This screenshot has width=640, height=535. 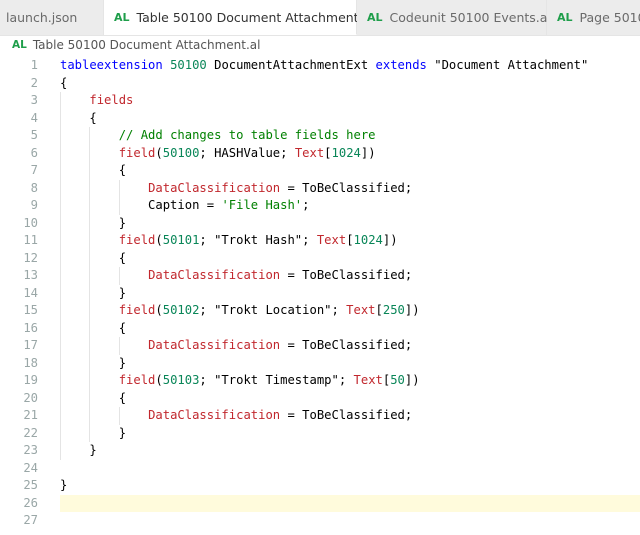 I want to click on code-token: fields, so click(x=111, y=100).